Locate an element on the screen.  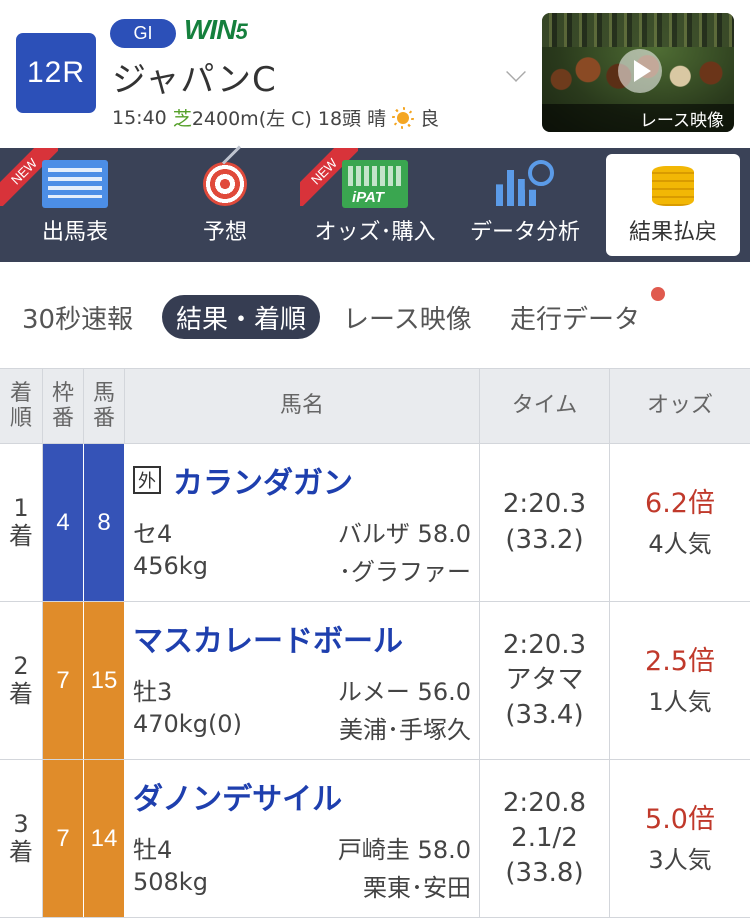
race-info: 15:40 芝 2400m(左 C) 18頭 晴 良 is located at coordinates (275, 117).